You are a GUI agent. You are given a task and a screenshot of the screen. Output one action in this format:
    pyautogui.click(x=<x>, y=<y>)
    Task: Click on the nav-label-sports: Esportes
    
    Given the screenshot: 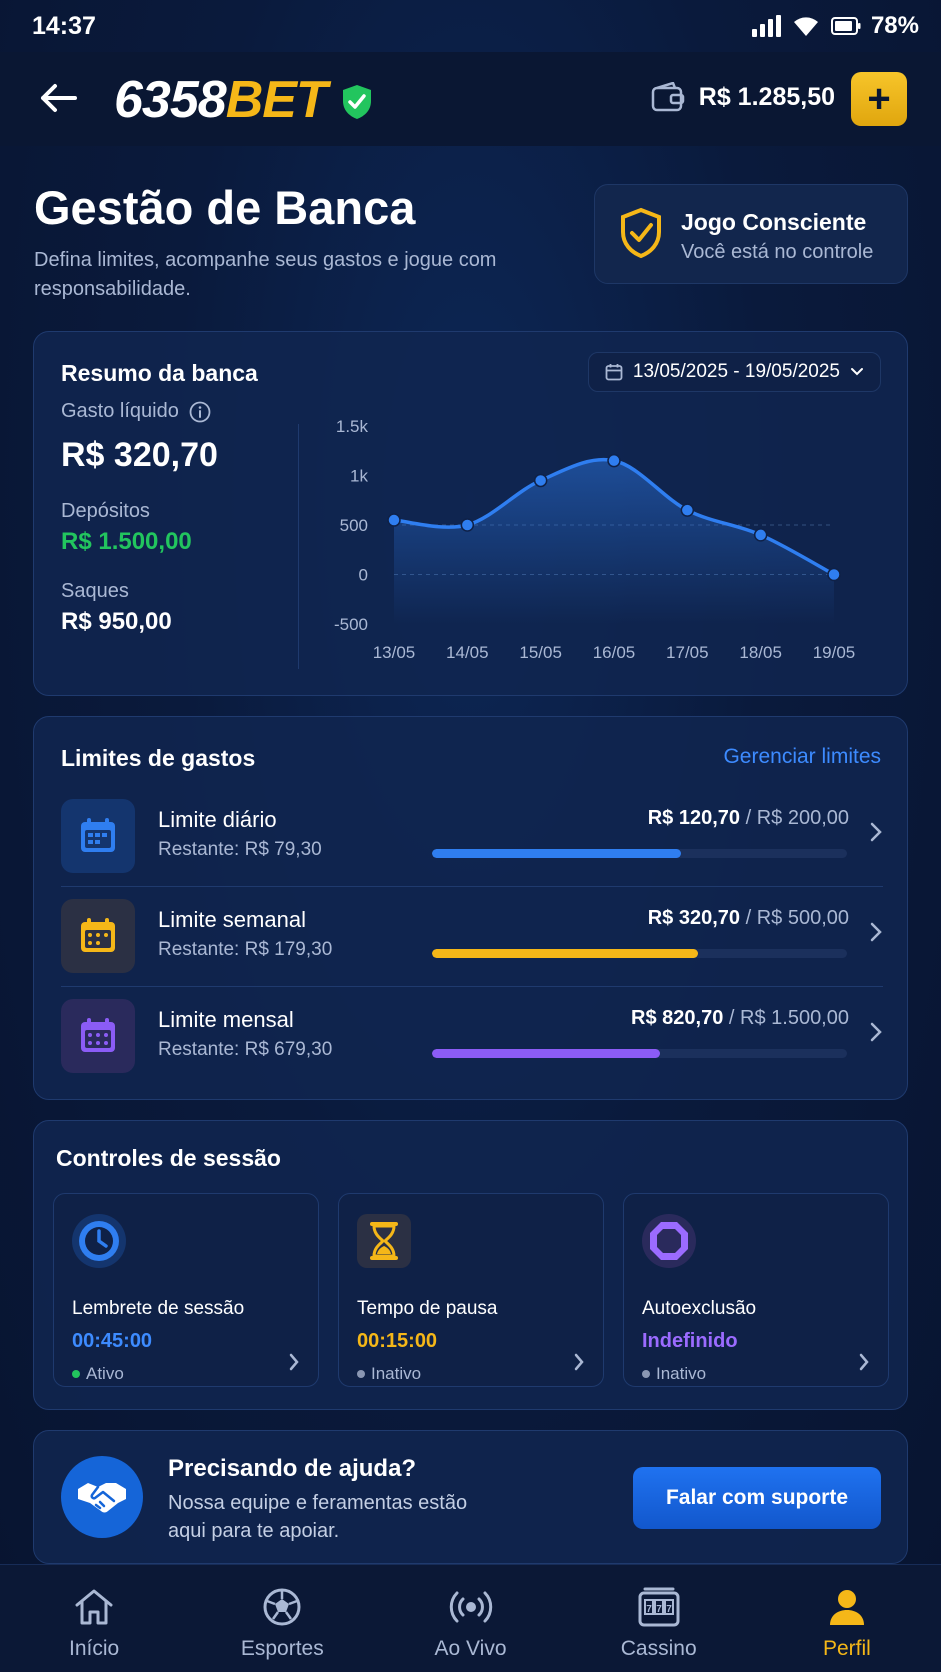 What is the action you would take?
    pyautogui.click(x=282, y=1648)
    